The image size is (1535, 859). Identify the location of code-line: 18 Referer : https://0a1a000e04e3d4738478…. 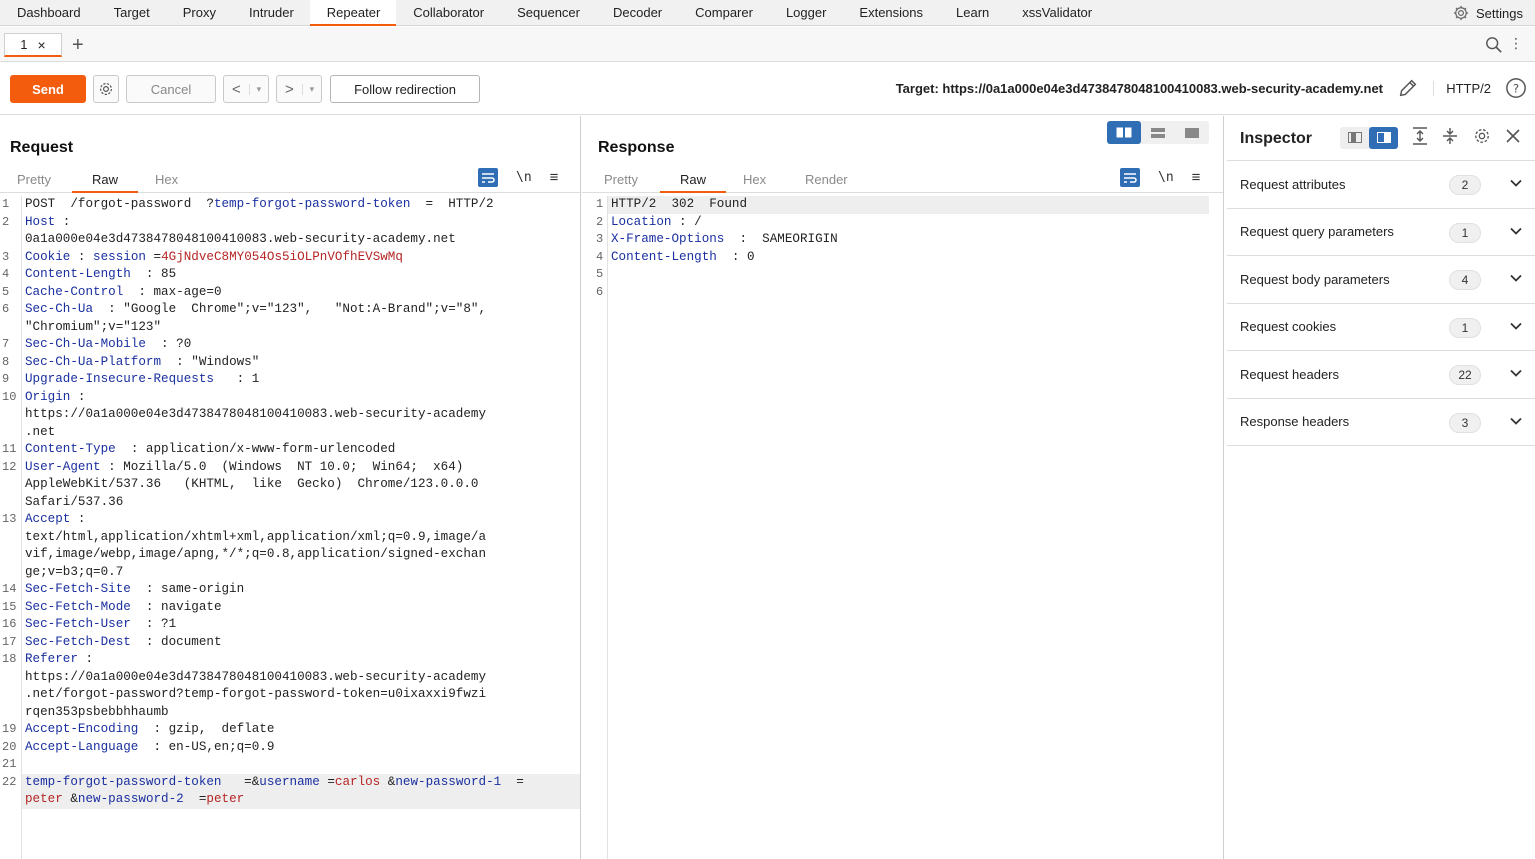
(290, 686).